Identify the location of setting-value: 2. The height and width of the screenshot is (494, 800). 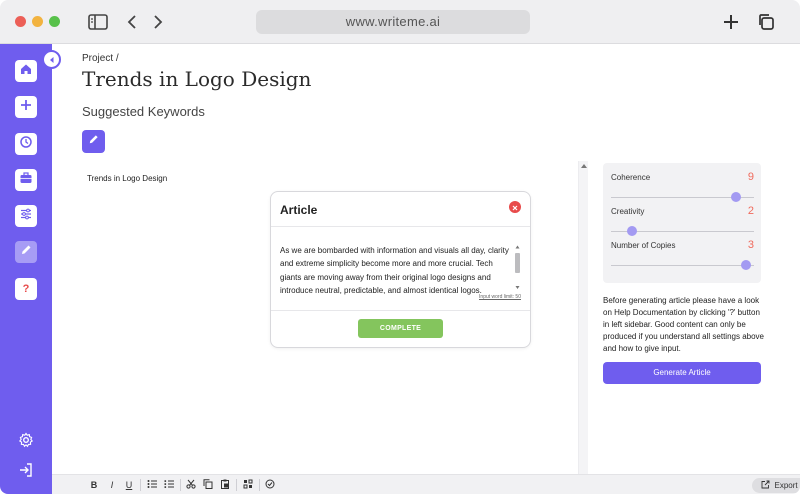
(750, 211).